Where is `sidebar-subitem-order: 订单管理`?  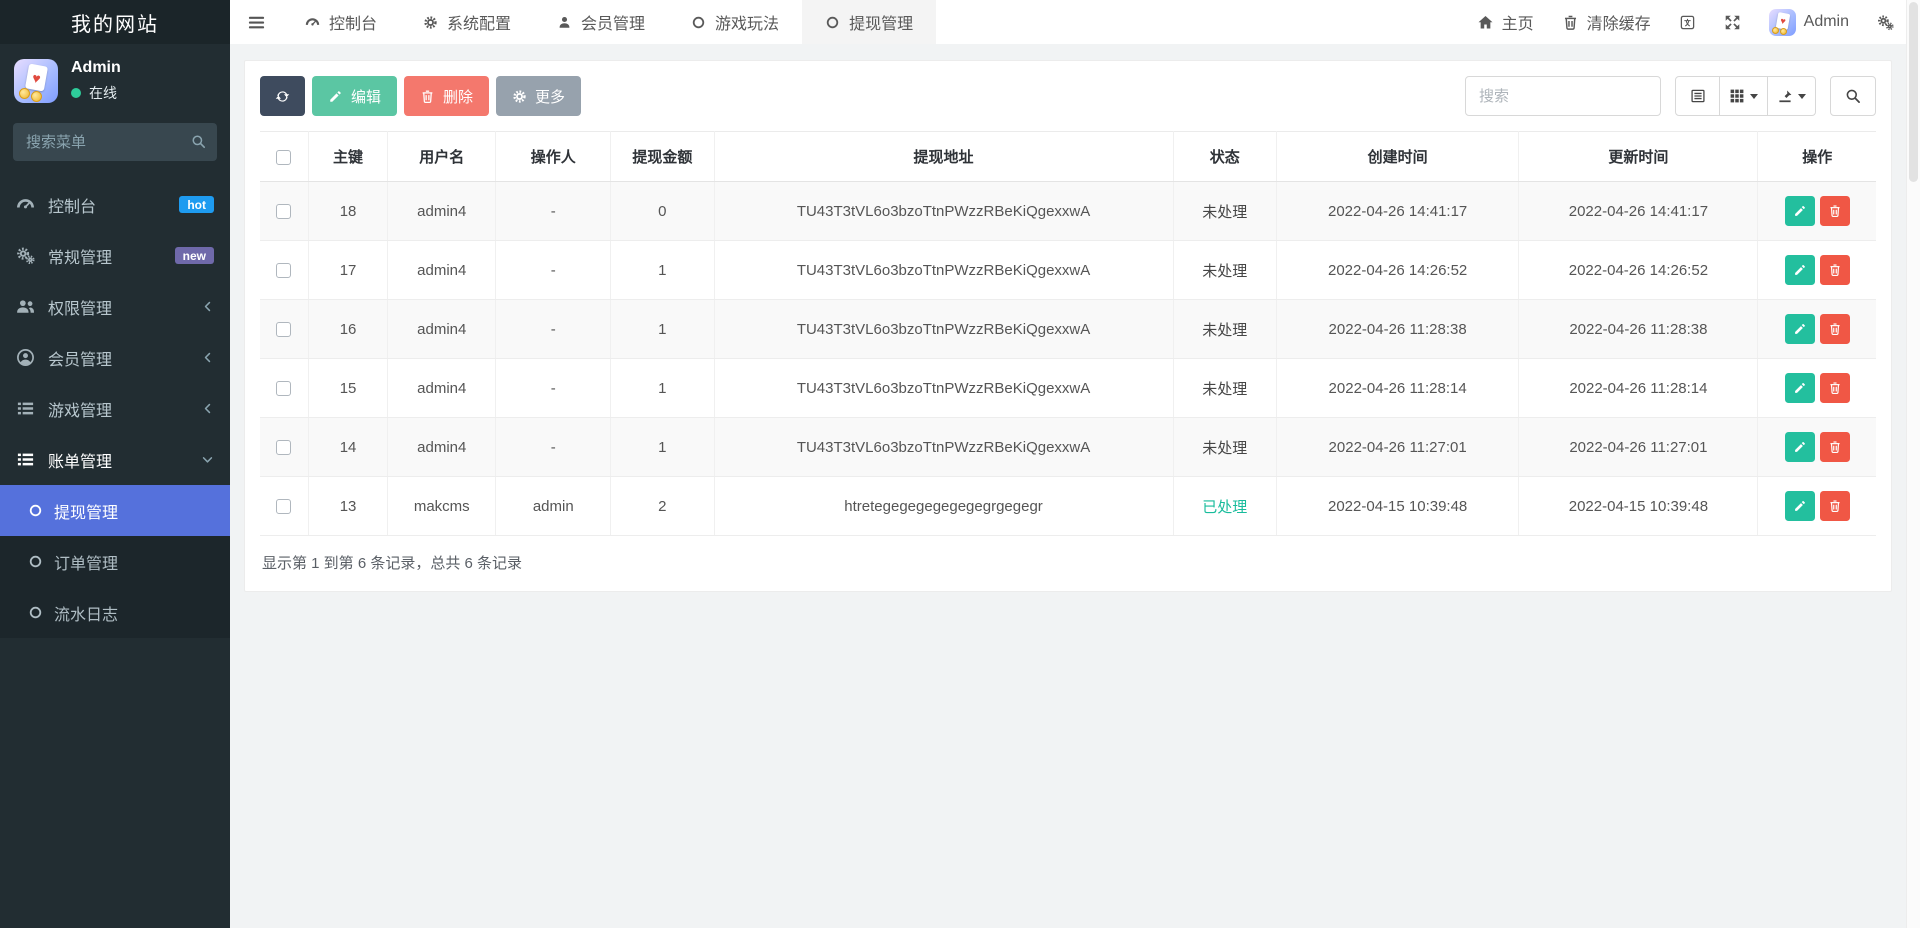
sidebar-subitem-order: 订单管理 is located at coordinates (115, 561).